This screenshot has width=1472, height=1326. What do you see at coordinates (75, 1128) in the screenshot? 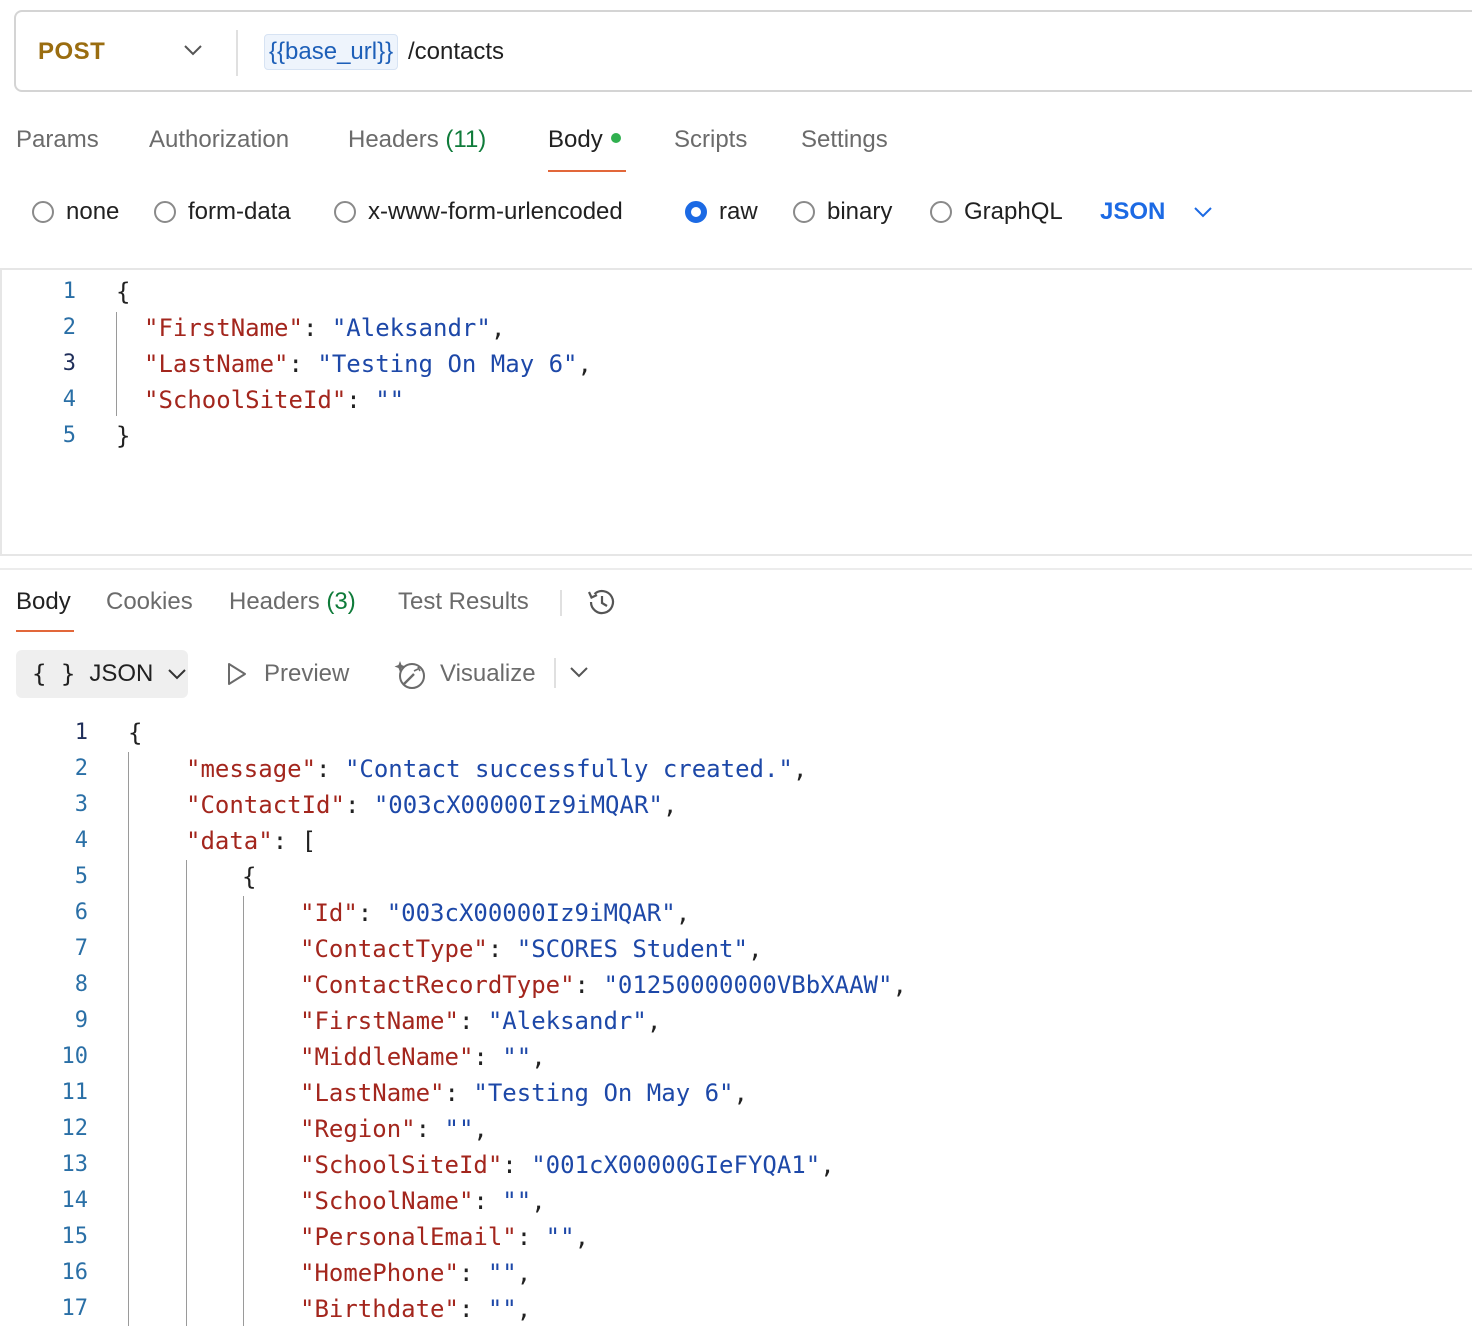
I see `line-number: 12` at bounding box center [75, 1128].